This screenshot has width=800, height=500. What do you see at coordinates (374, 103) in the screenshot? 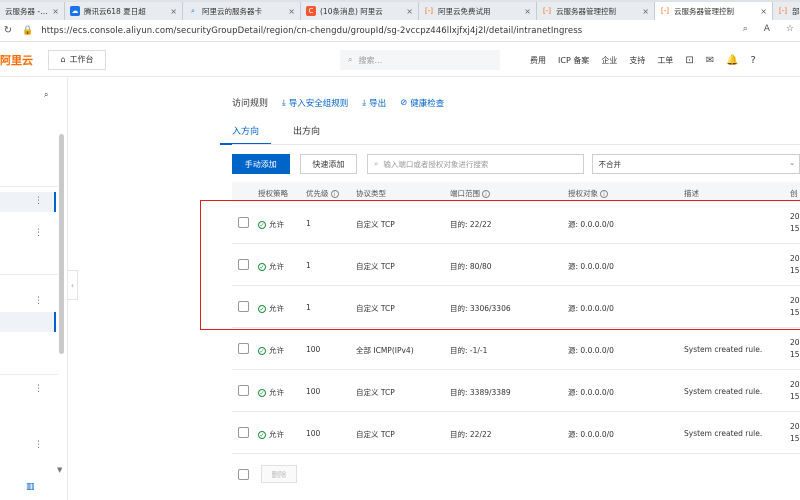
I see `export-link: ⤓ 导出` at bounding box center [374, 103].